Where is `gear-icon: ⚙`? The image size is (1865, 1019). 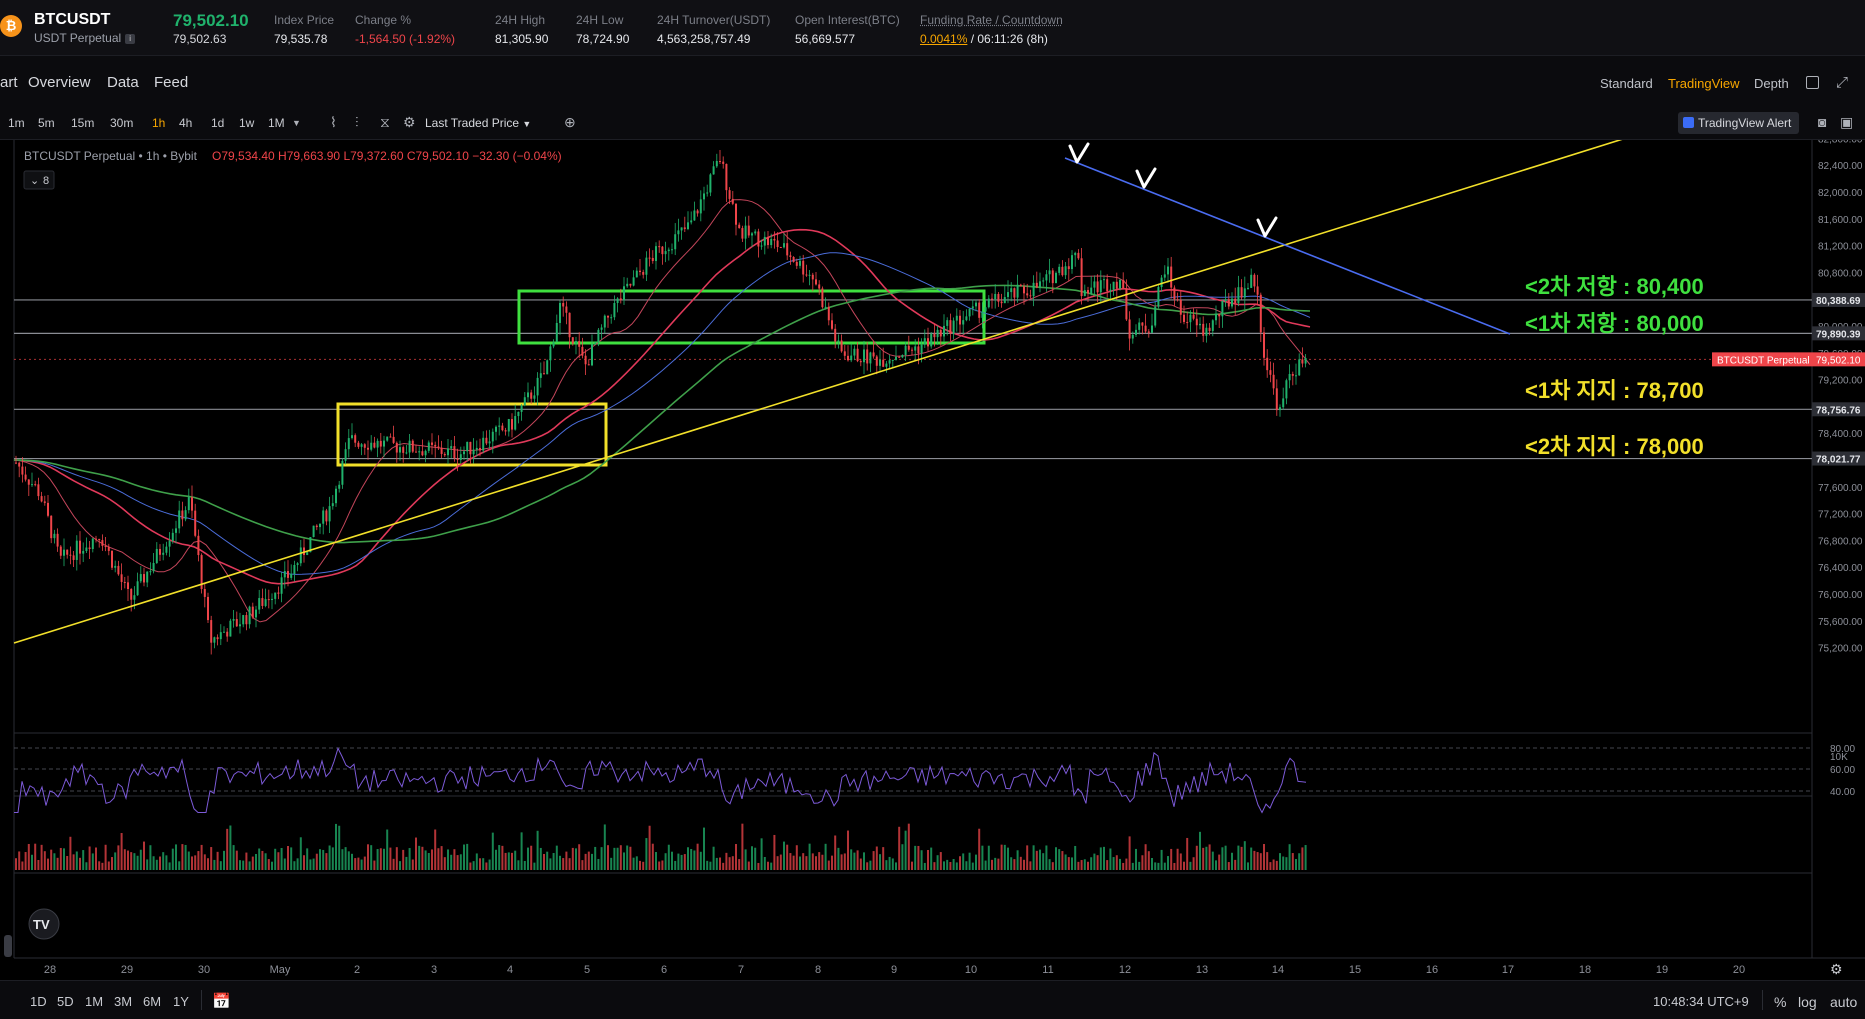
gear-icon: ⚙ is located at coordinates (1836, 969).